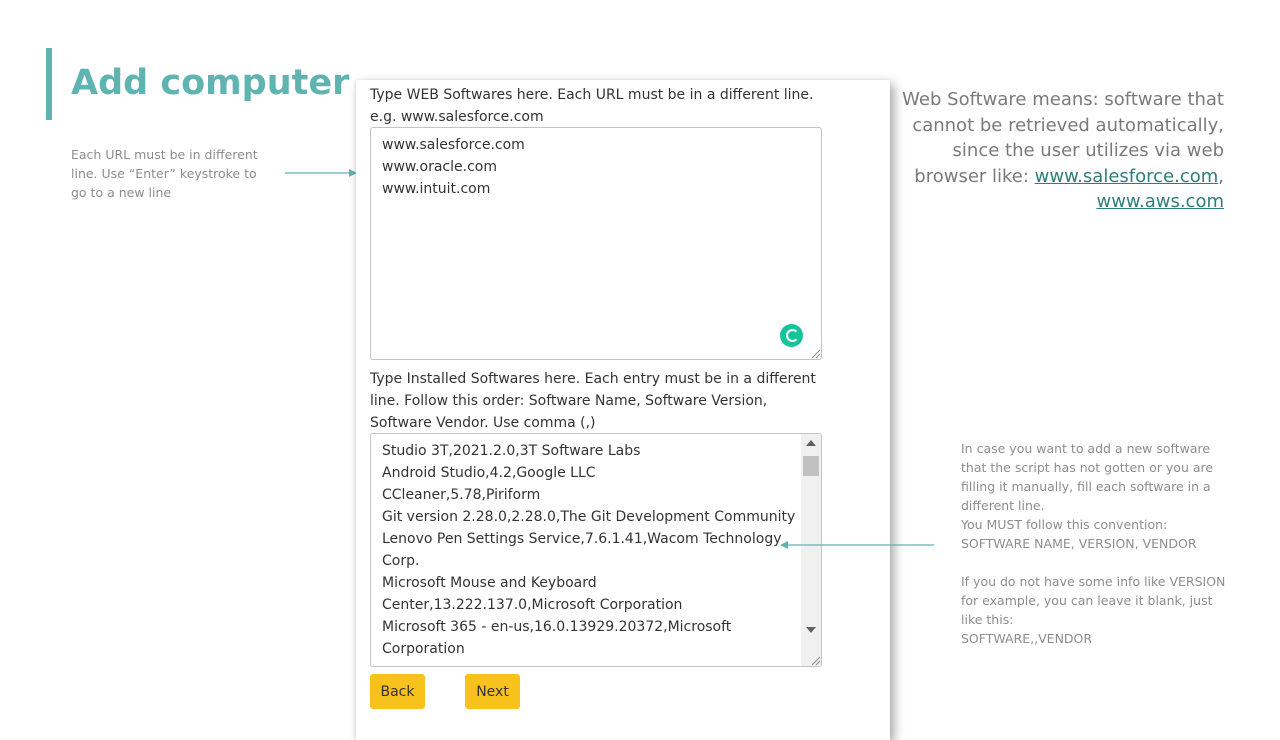 The width and height of the screenshot is (1280, 740). I want to click on textarea-line: www.intuit.com, so click(436, 189).